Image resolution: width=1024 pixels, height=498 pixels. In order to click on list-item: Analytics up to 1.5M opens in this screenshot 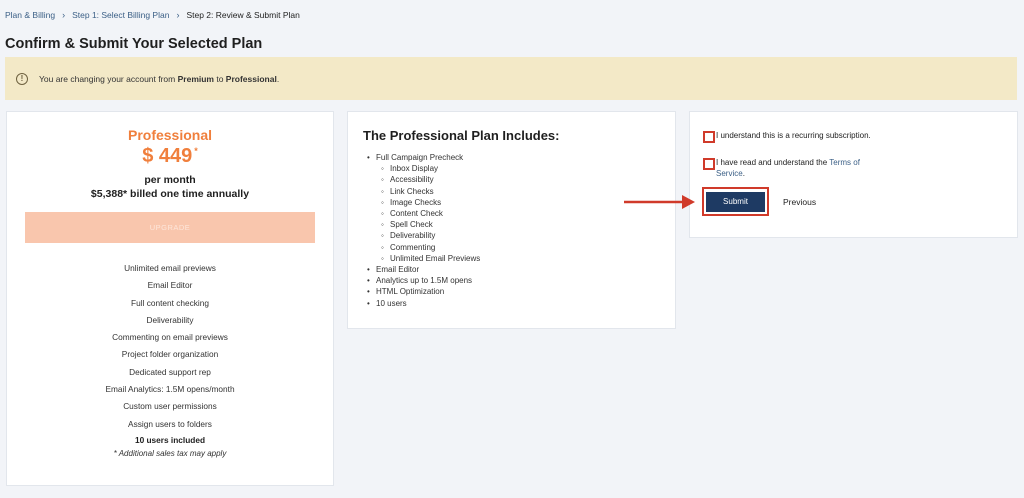, I will do `click(519, 280)`.